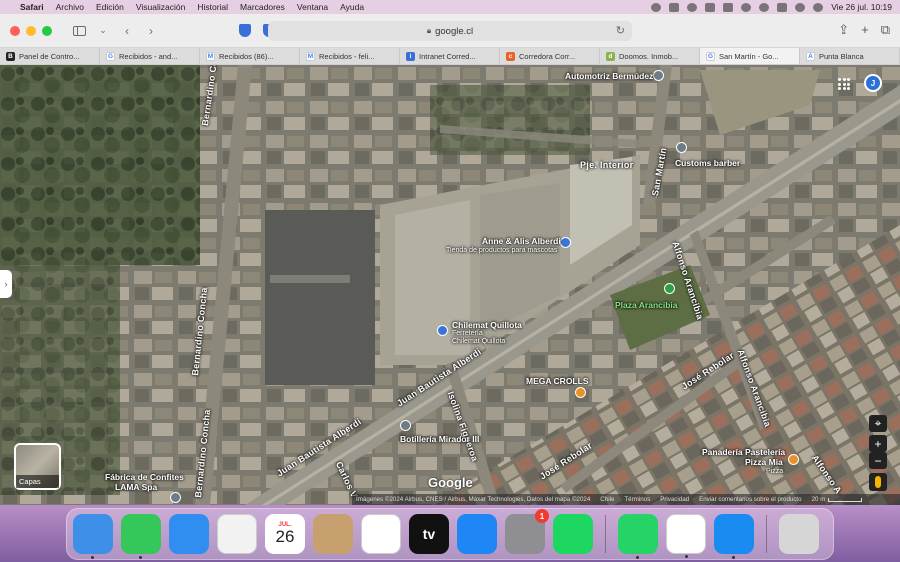  Describe the element at coordinates (429, 30) in the screenshot. I see `lock-icon: 🔒︎` at that location.